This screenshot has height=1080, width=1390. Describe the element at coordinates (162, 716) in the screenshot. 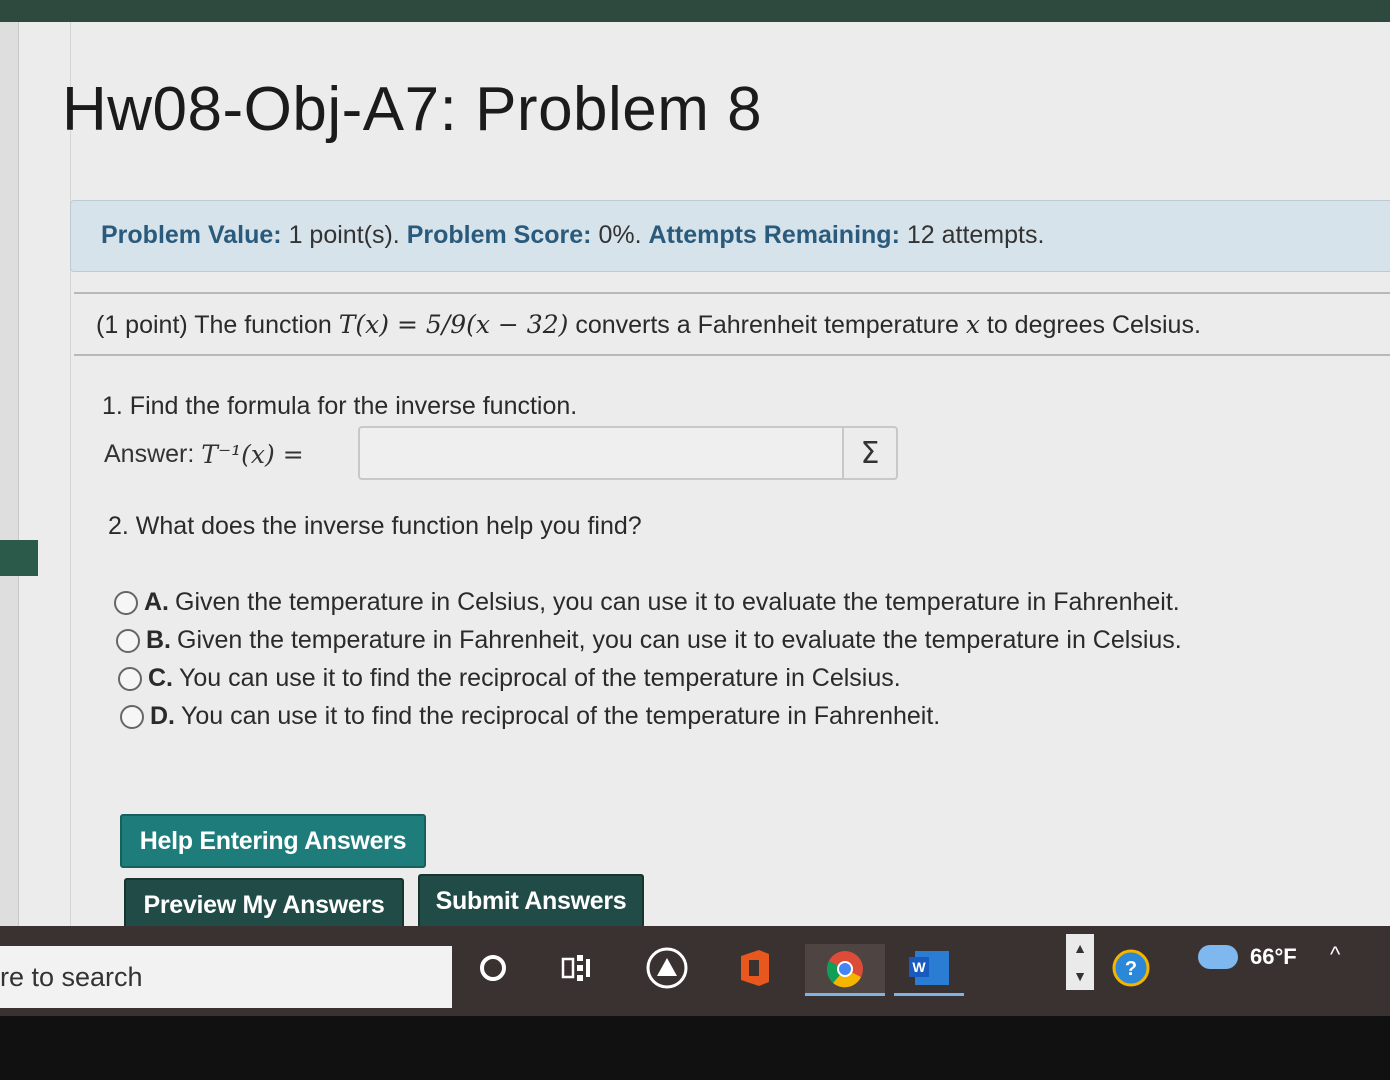

I see `option-letter: D.` at that location.